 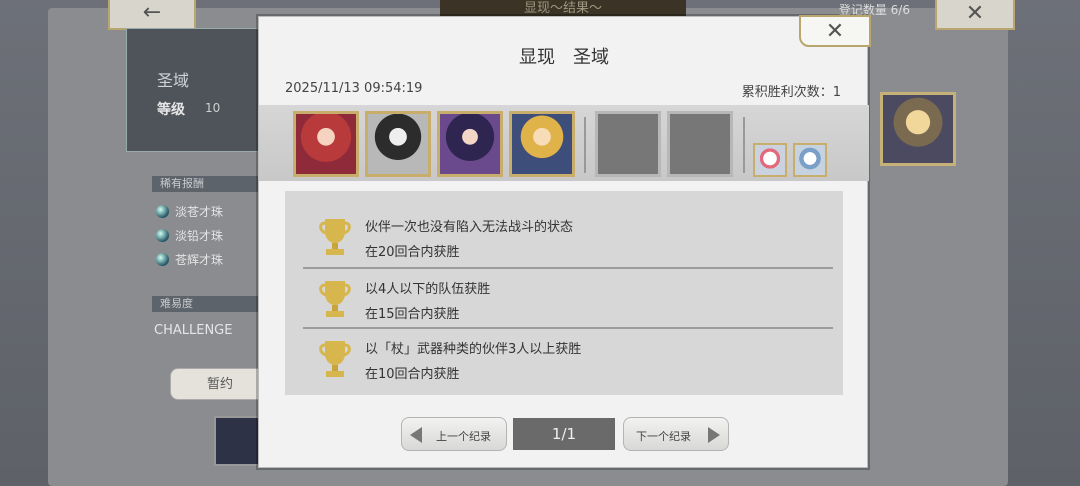 What do you see at coordinates (918, 129) in the screenshot?
I see `character-thumbnail` at bounding box center [918, 129].